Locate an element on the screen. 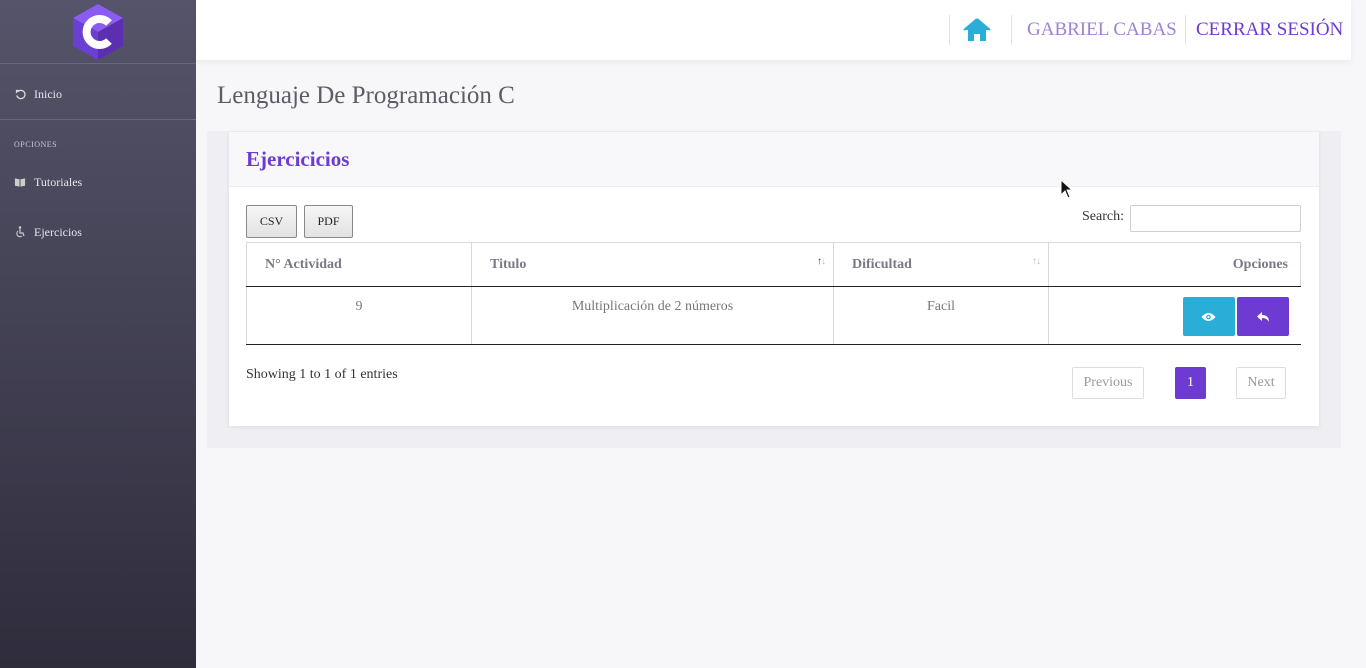 The width and height of the screenshot is (1366, 668). cell-opciones is located at coordinates (1174, 315).